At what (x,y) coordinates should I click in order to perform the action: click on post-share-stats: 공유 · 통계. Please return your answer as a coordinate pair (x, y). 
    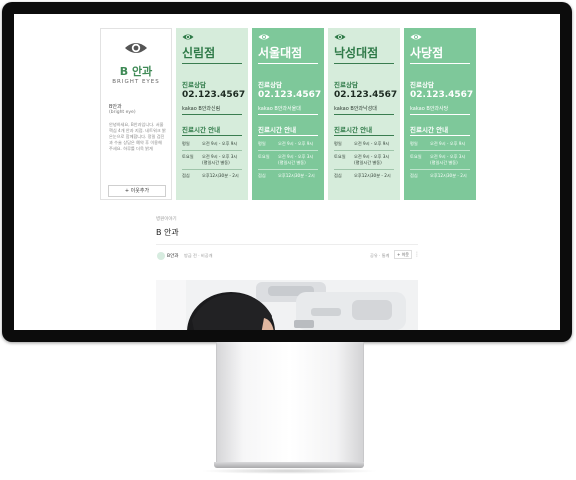
    Looking at the image, I should click on (379, 256).